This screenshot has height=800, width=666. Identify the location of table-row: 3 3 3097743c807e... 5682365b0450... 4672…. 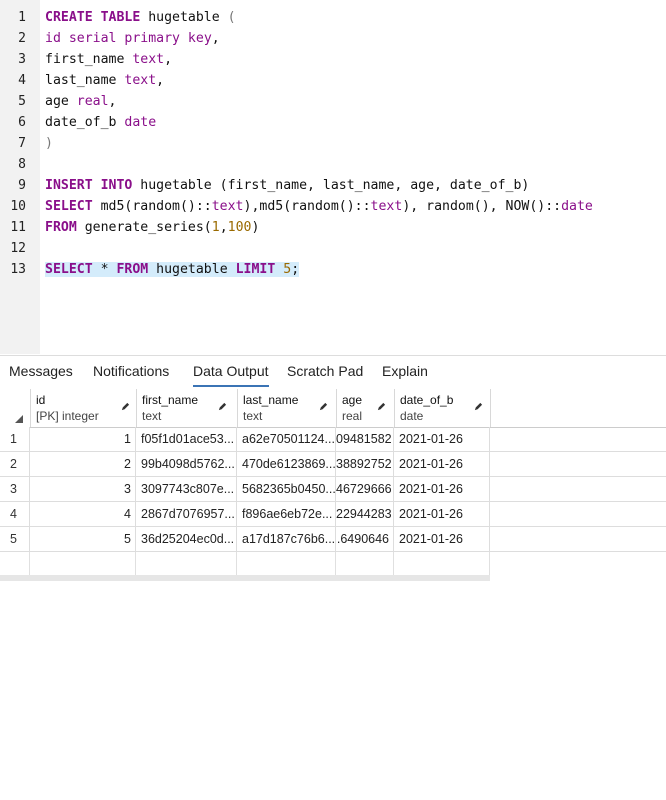
(333, 489).